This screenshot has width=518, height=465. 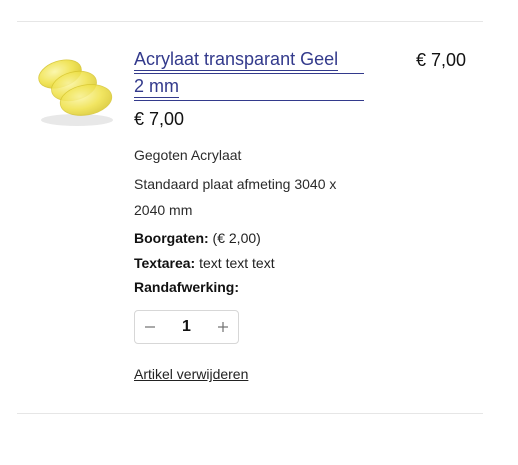 I want to click on product-title-line-1: Acrylaat transparant Geel, so click(x=236, y=60).